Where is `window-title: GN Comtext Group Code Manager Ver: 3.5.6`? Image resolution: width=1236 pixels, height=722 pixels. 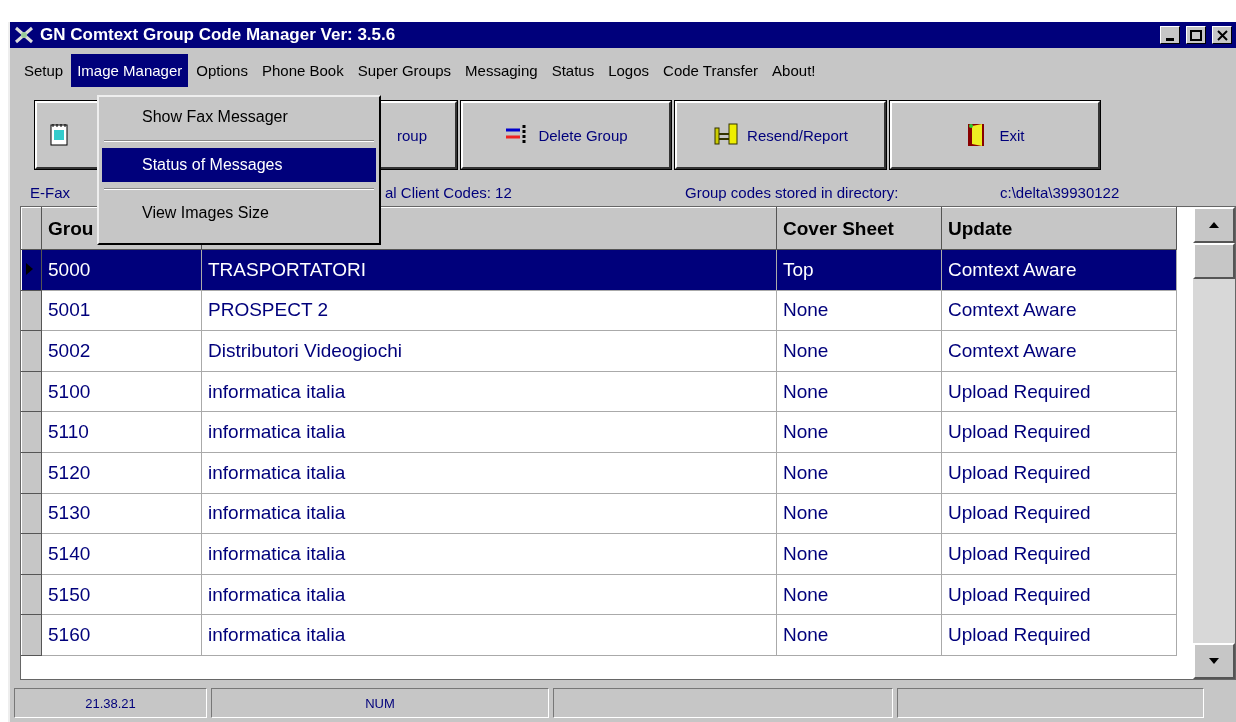 window-title: GN Comtext Group Code Manager Ver: 3.5.6 is located at coordinates (218, 35).